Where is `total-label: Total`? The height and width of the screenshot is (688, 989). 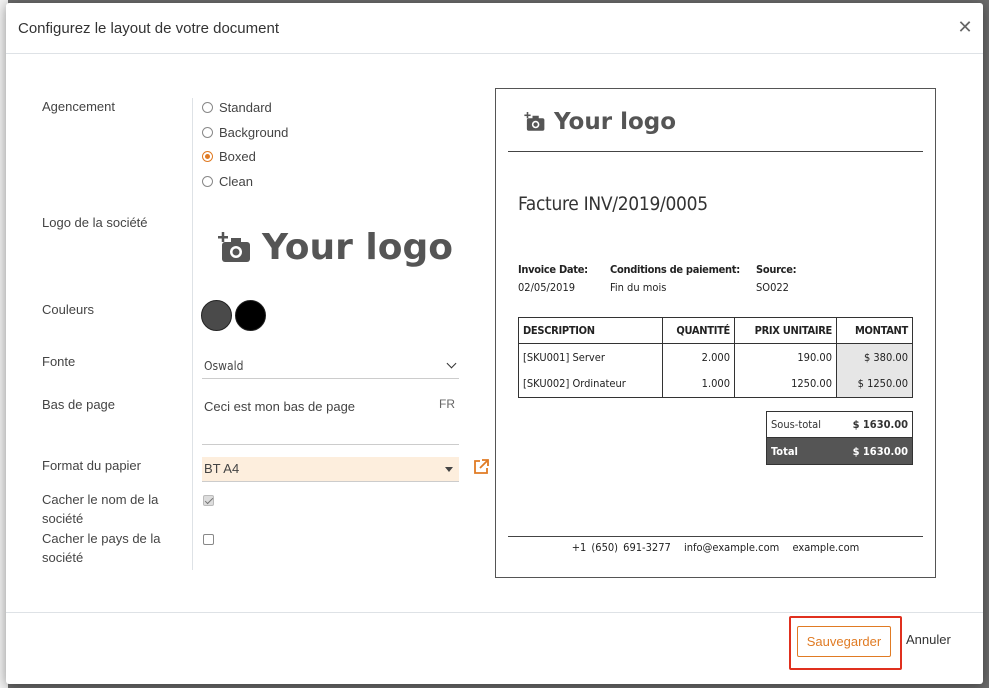
total-label: Total is located at coordinates (784, 451).